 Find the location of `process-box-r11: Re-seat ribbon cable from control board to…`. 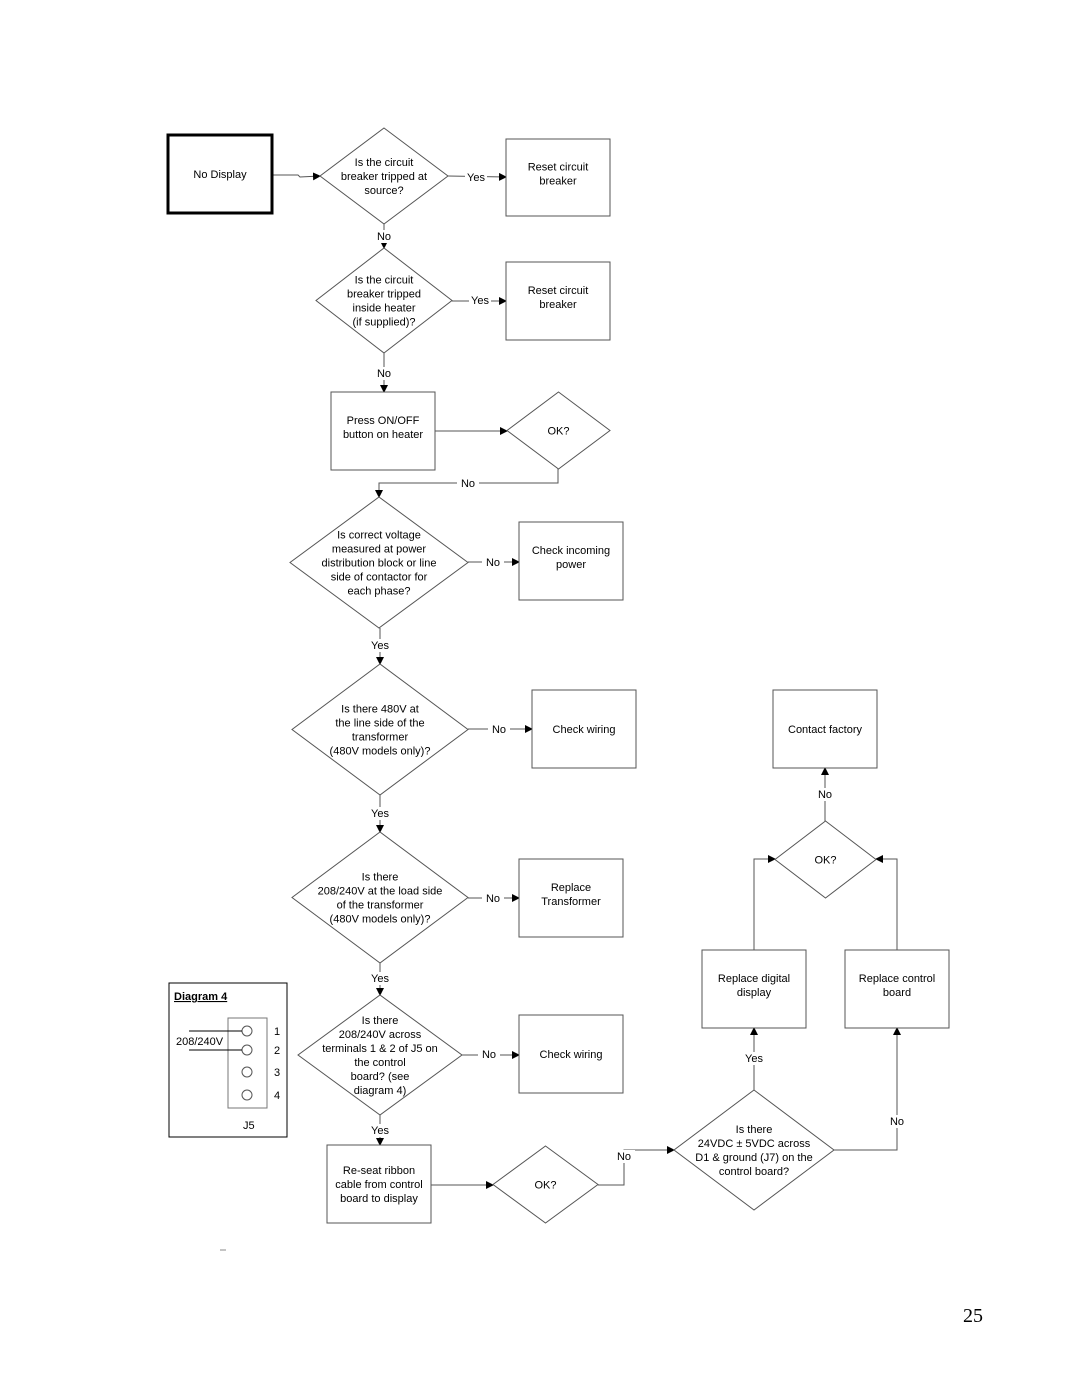

process-box-r11: Re-seat ribbon cable from control board to… is located at coordinates (379, 1184).